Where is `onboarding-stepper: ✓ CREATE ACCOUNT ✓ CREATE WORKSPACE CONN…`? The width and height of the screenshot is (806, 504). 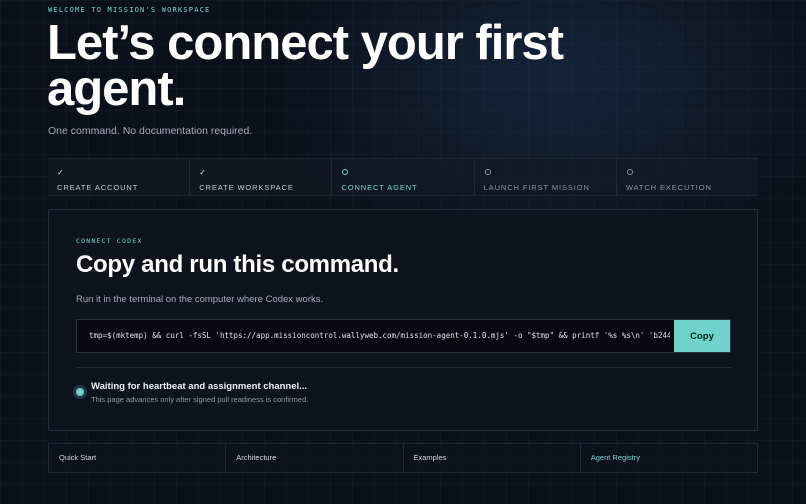 onboarding-stepper: ✓ CREATE ACCOUNT ✓ CREATE WORKSPACE CONN… is located at coordinates (403, 177).